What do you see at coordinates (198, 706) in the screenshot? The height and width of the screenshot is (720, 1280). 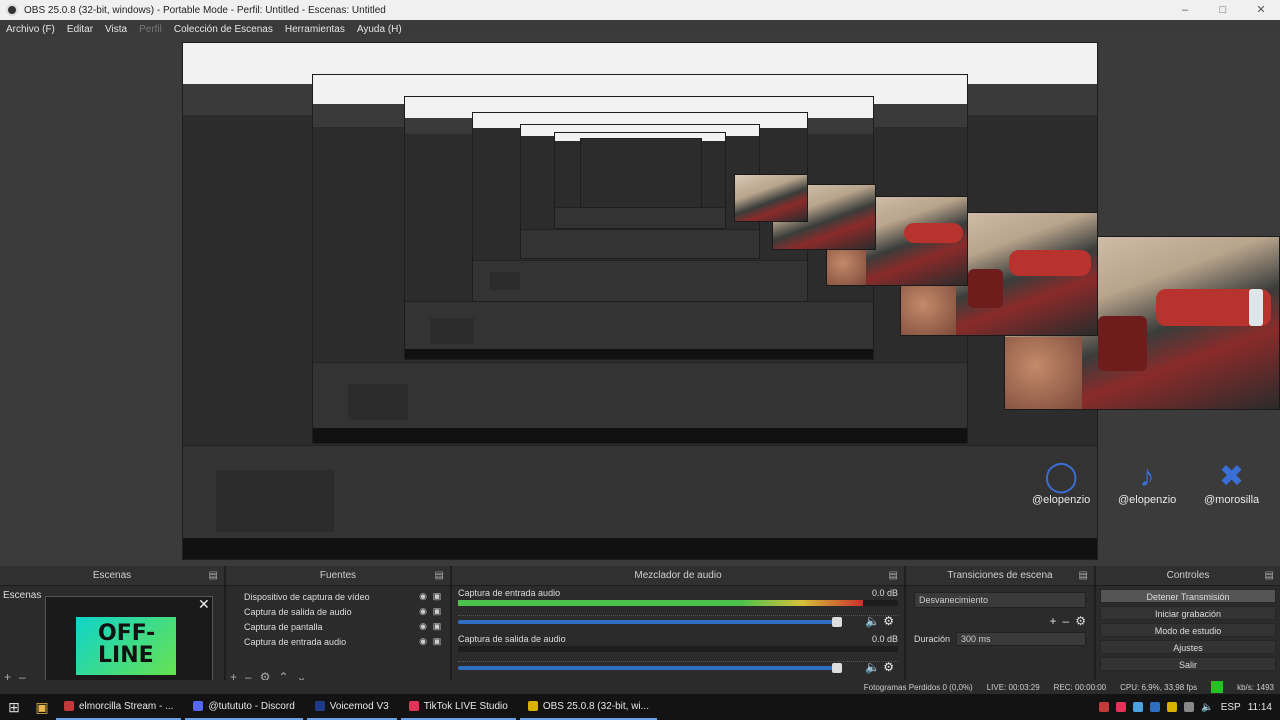 I see `discord-icon` at bounding box center [198, 706].